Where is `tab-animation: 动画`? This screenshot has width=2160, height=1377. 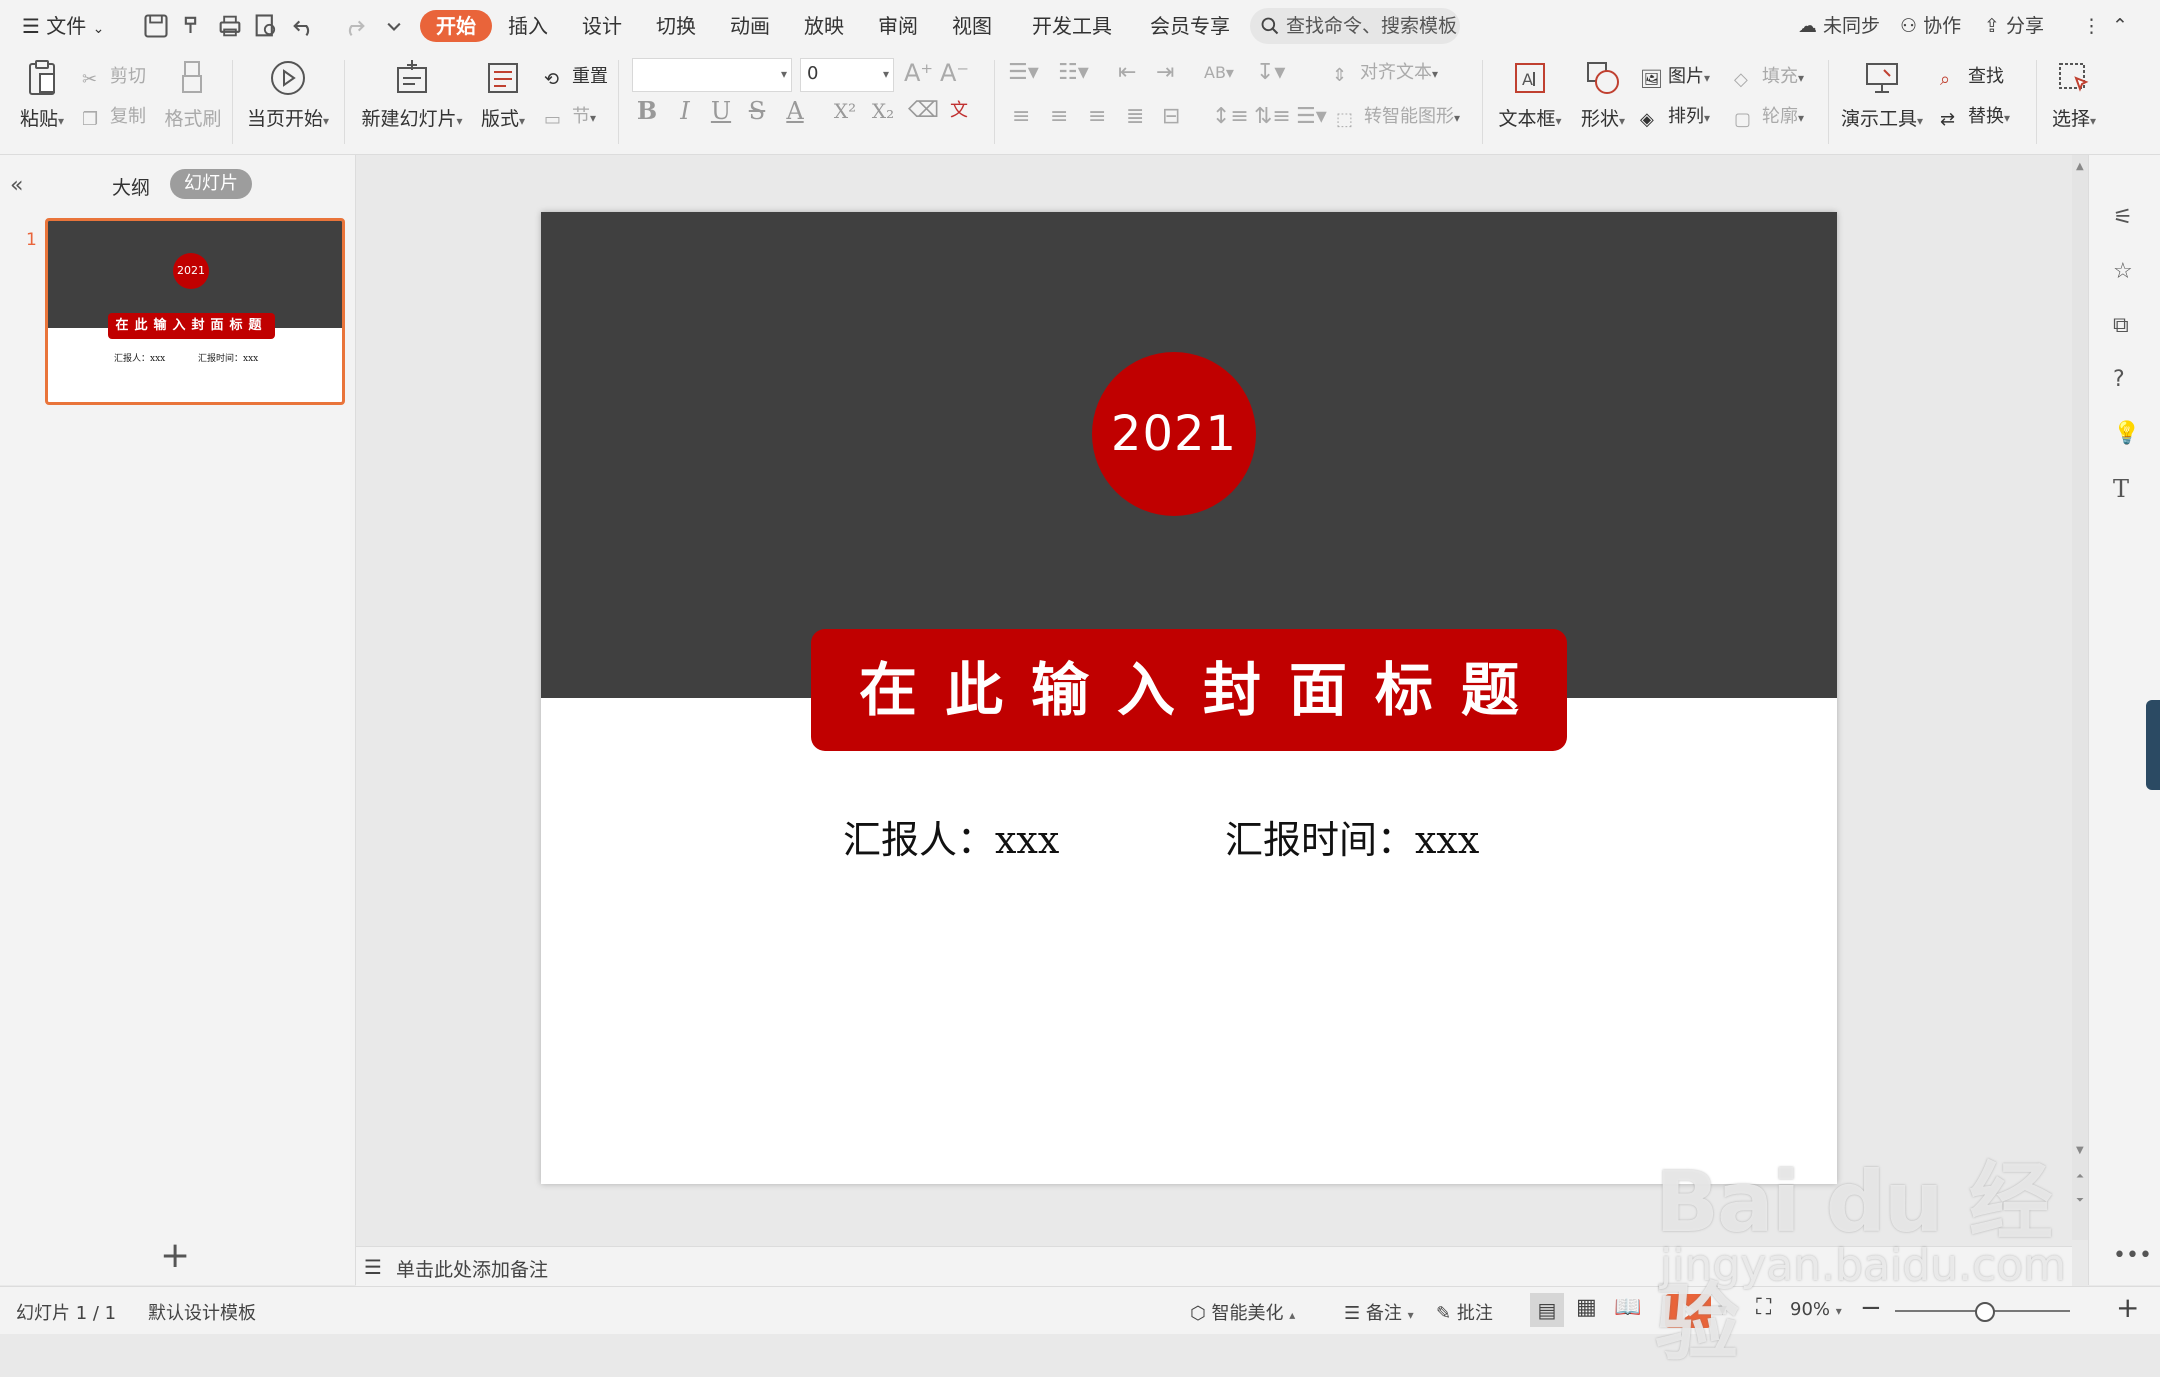
tab-animation: 动画 is located at coordinates (750, 26).